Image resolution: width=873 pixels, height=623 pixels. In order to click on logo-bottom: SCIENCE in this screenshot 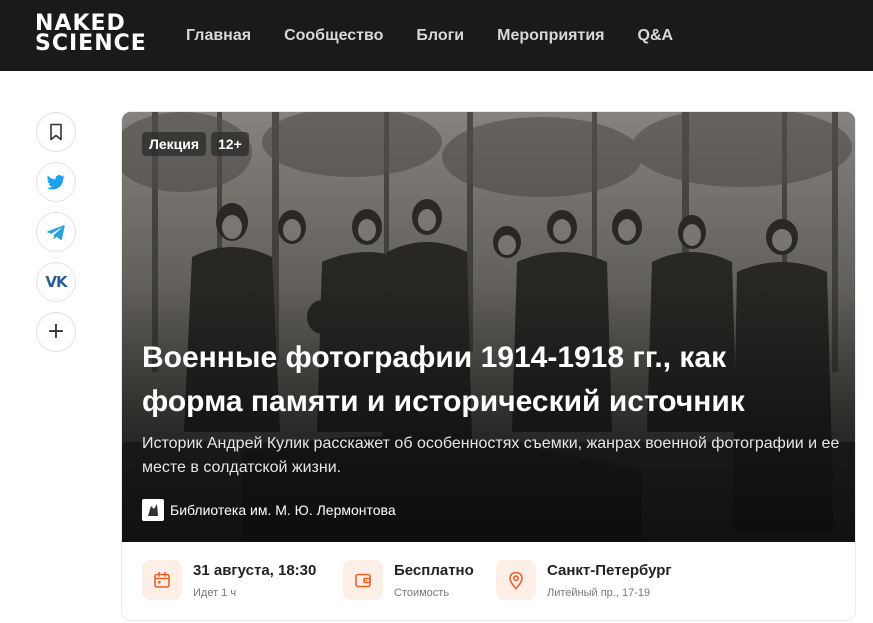, I will do `click(91, 43)`.